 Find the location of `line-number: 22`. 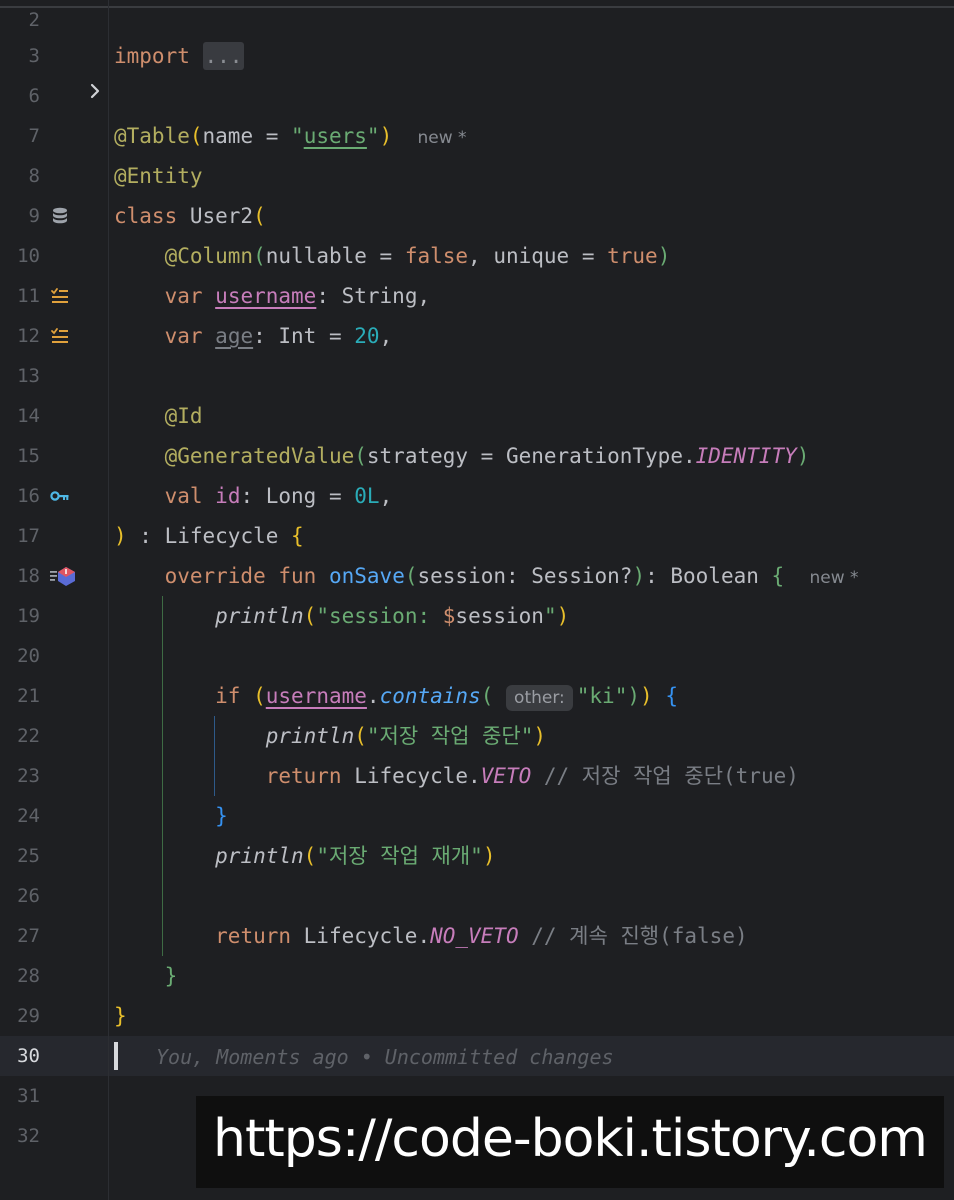

line-number: 22 is located at coordinates (20, 736).